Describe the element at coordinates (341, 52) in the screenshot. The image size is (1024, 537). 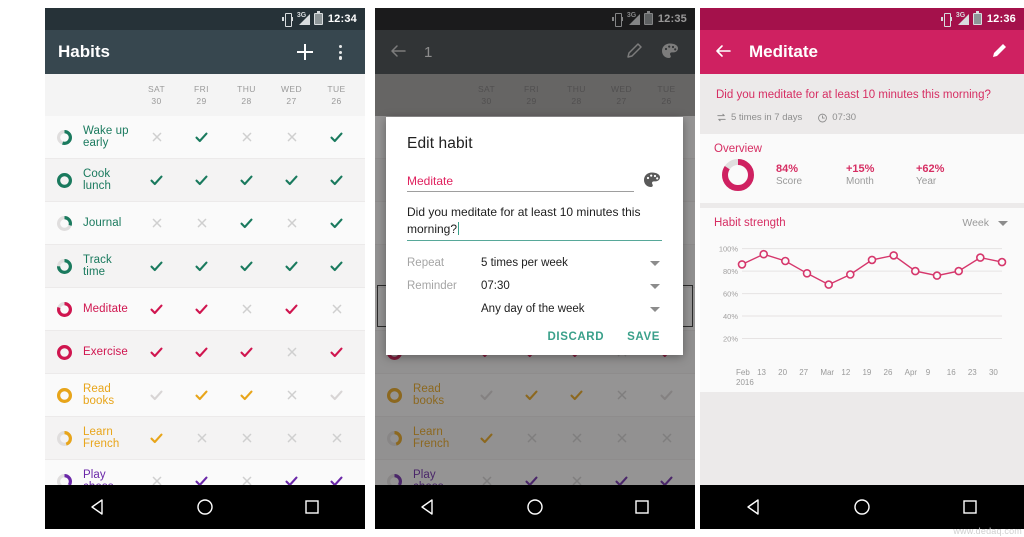
I see `overflow-menu-button` at that location.